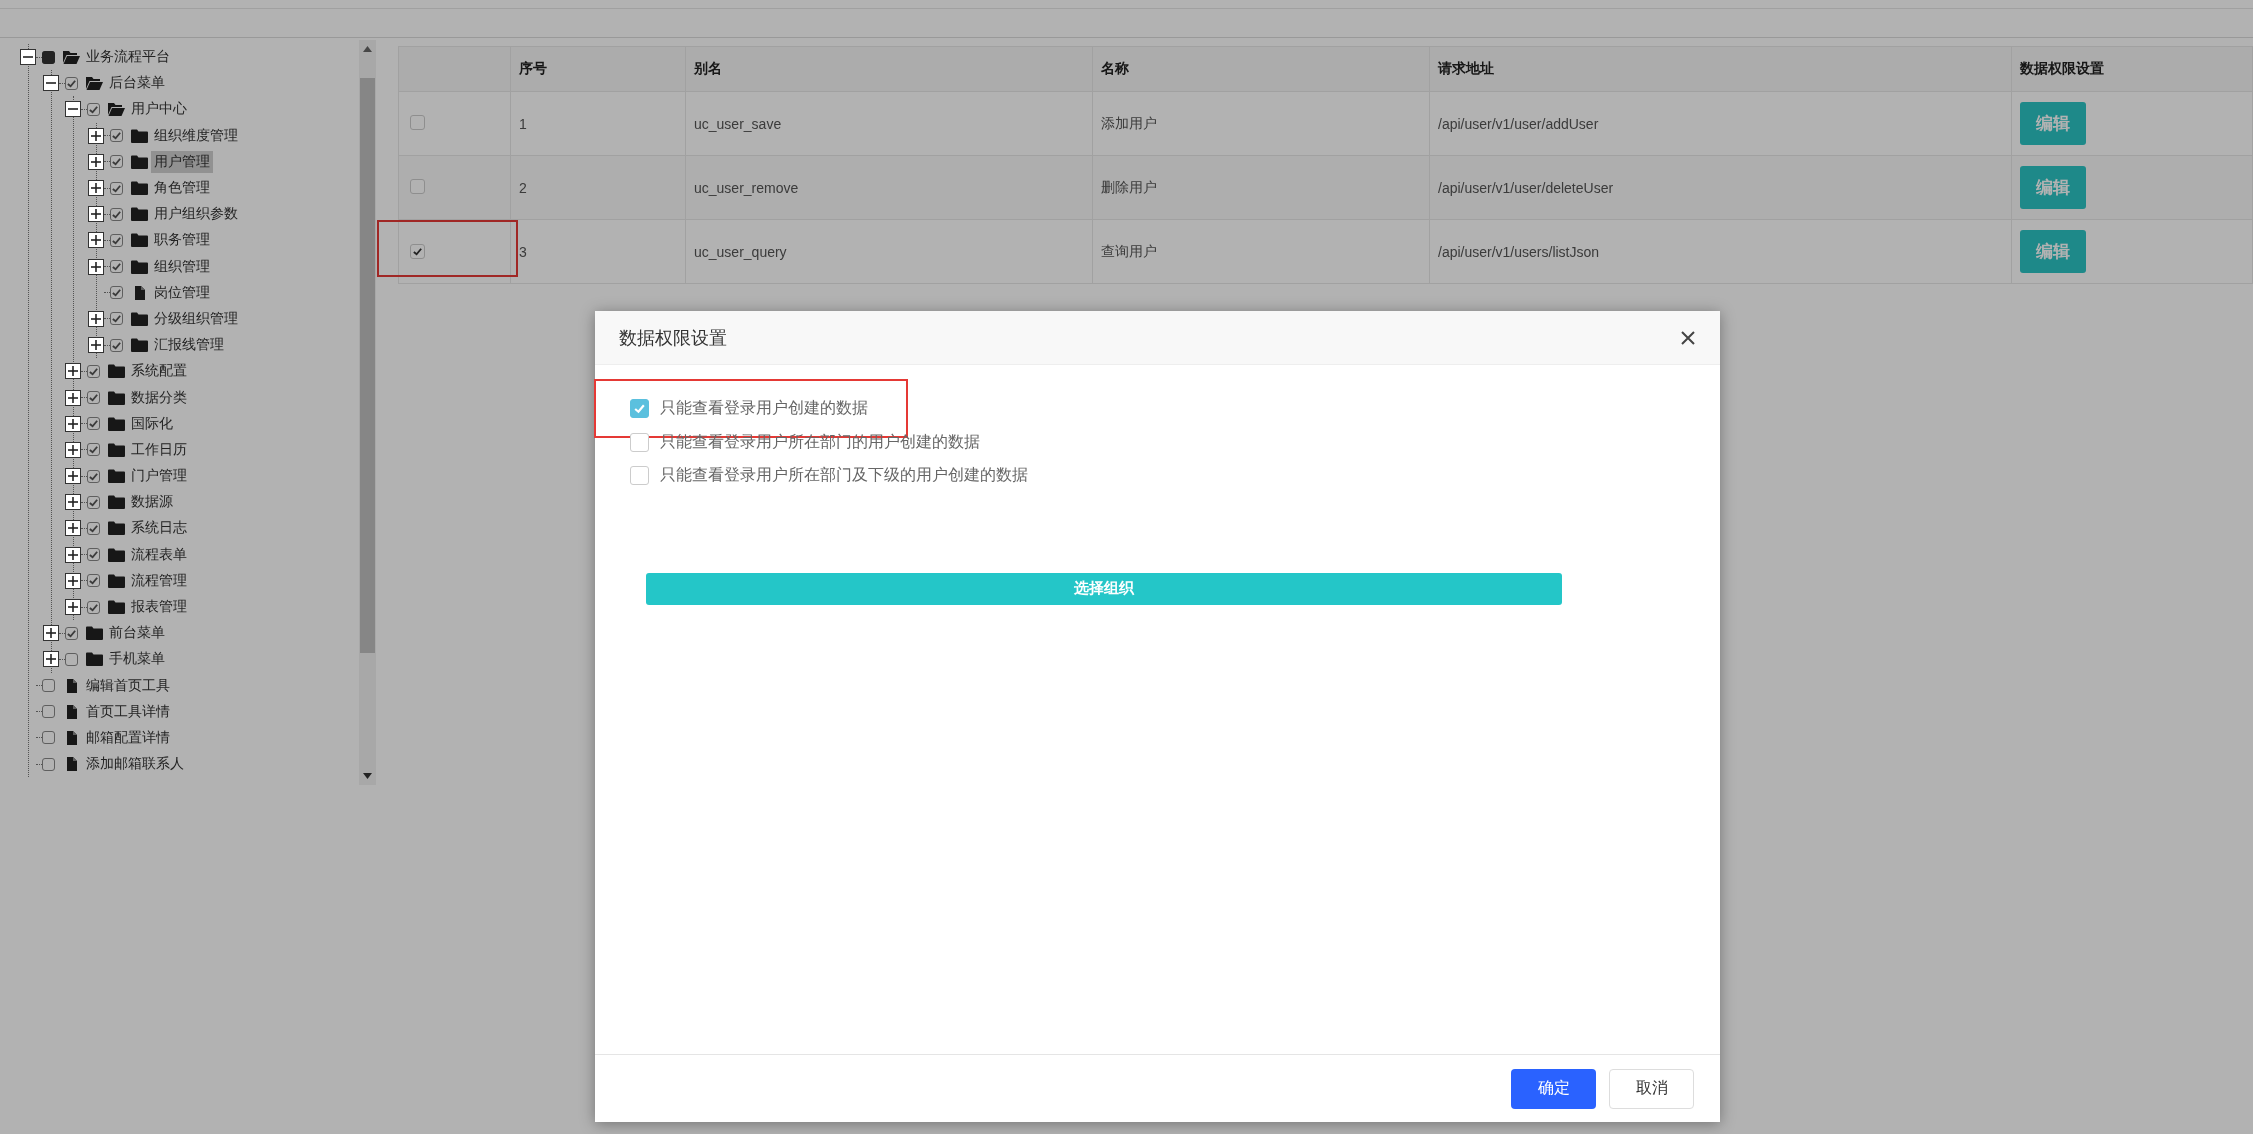 The height and width of the screenshot is (1134, 2253). Describe the element at coordinates (181, 188) in the screenshot. I see `tree-item: 角色管理` at that location.